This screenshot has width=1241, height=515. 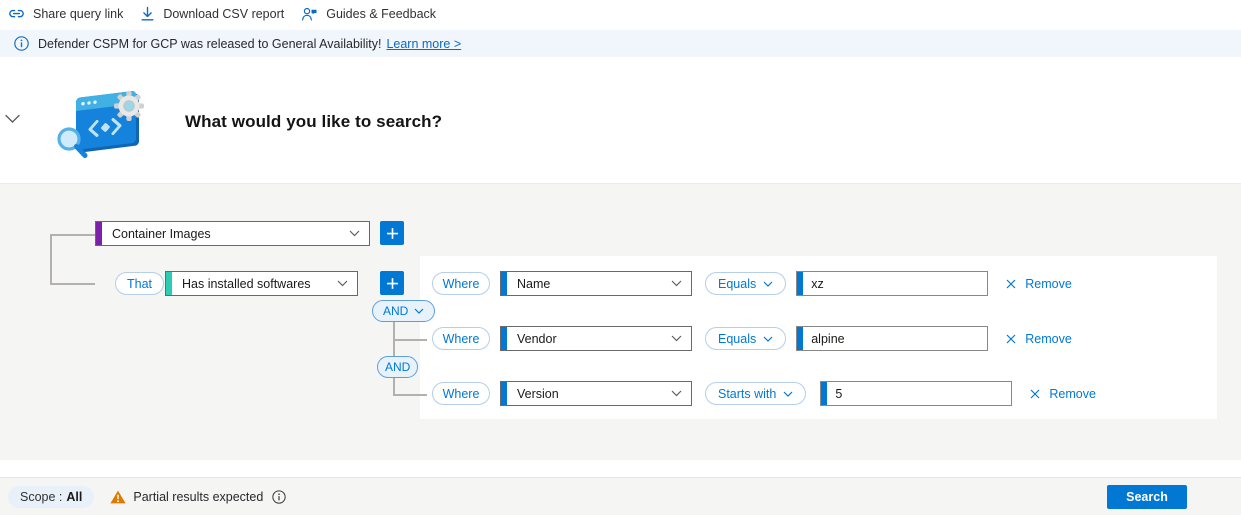 I want to click on that-pill: That, so click(x=140, y=283).